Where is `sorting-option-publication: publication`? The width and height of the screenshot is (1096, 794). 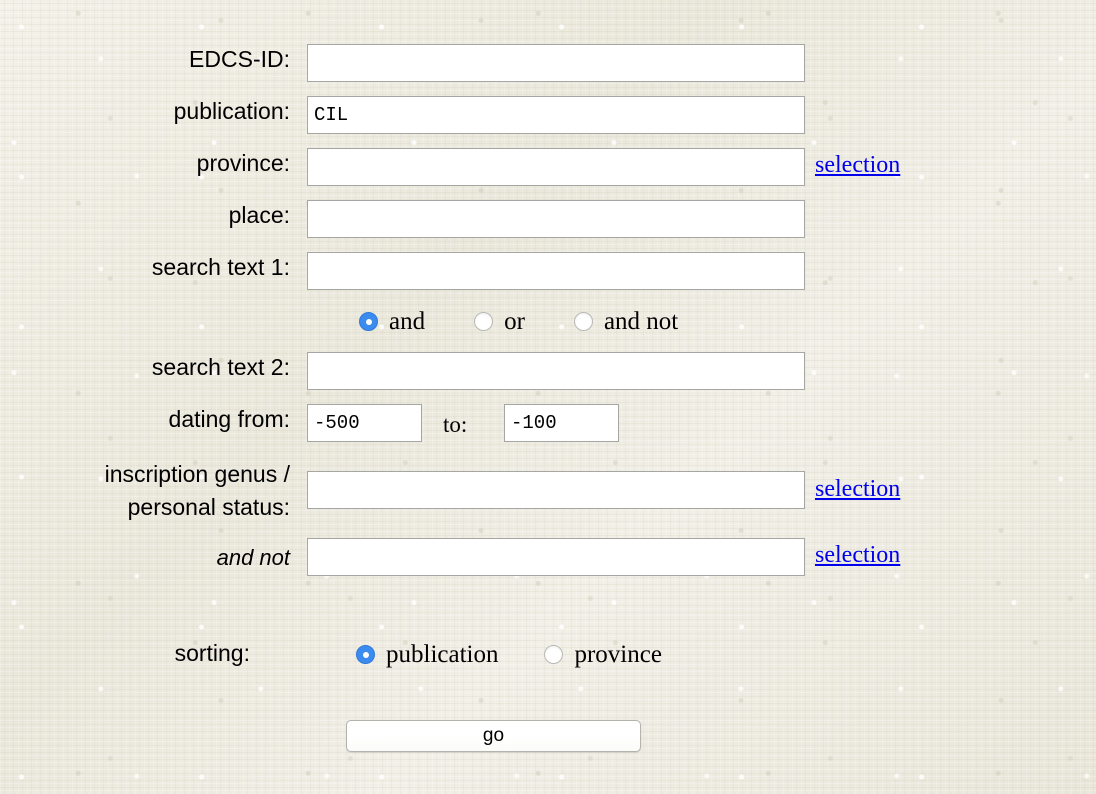
sorting-option-publication: publication is located at coordinates (427, 654).